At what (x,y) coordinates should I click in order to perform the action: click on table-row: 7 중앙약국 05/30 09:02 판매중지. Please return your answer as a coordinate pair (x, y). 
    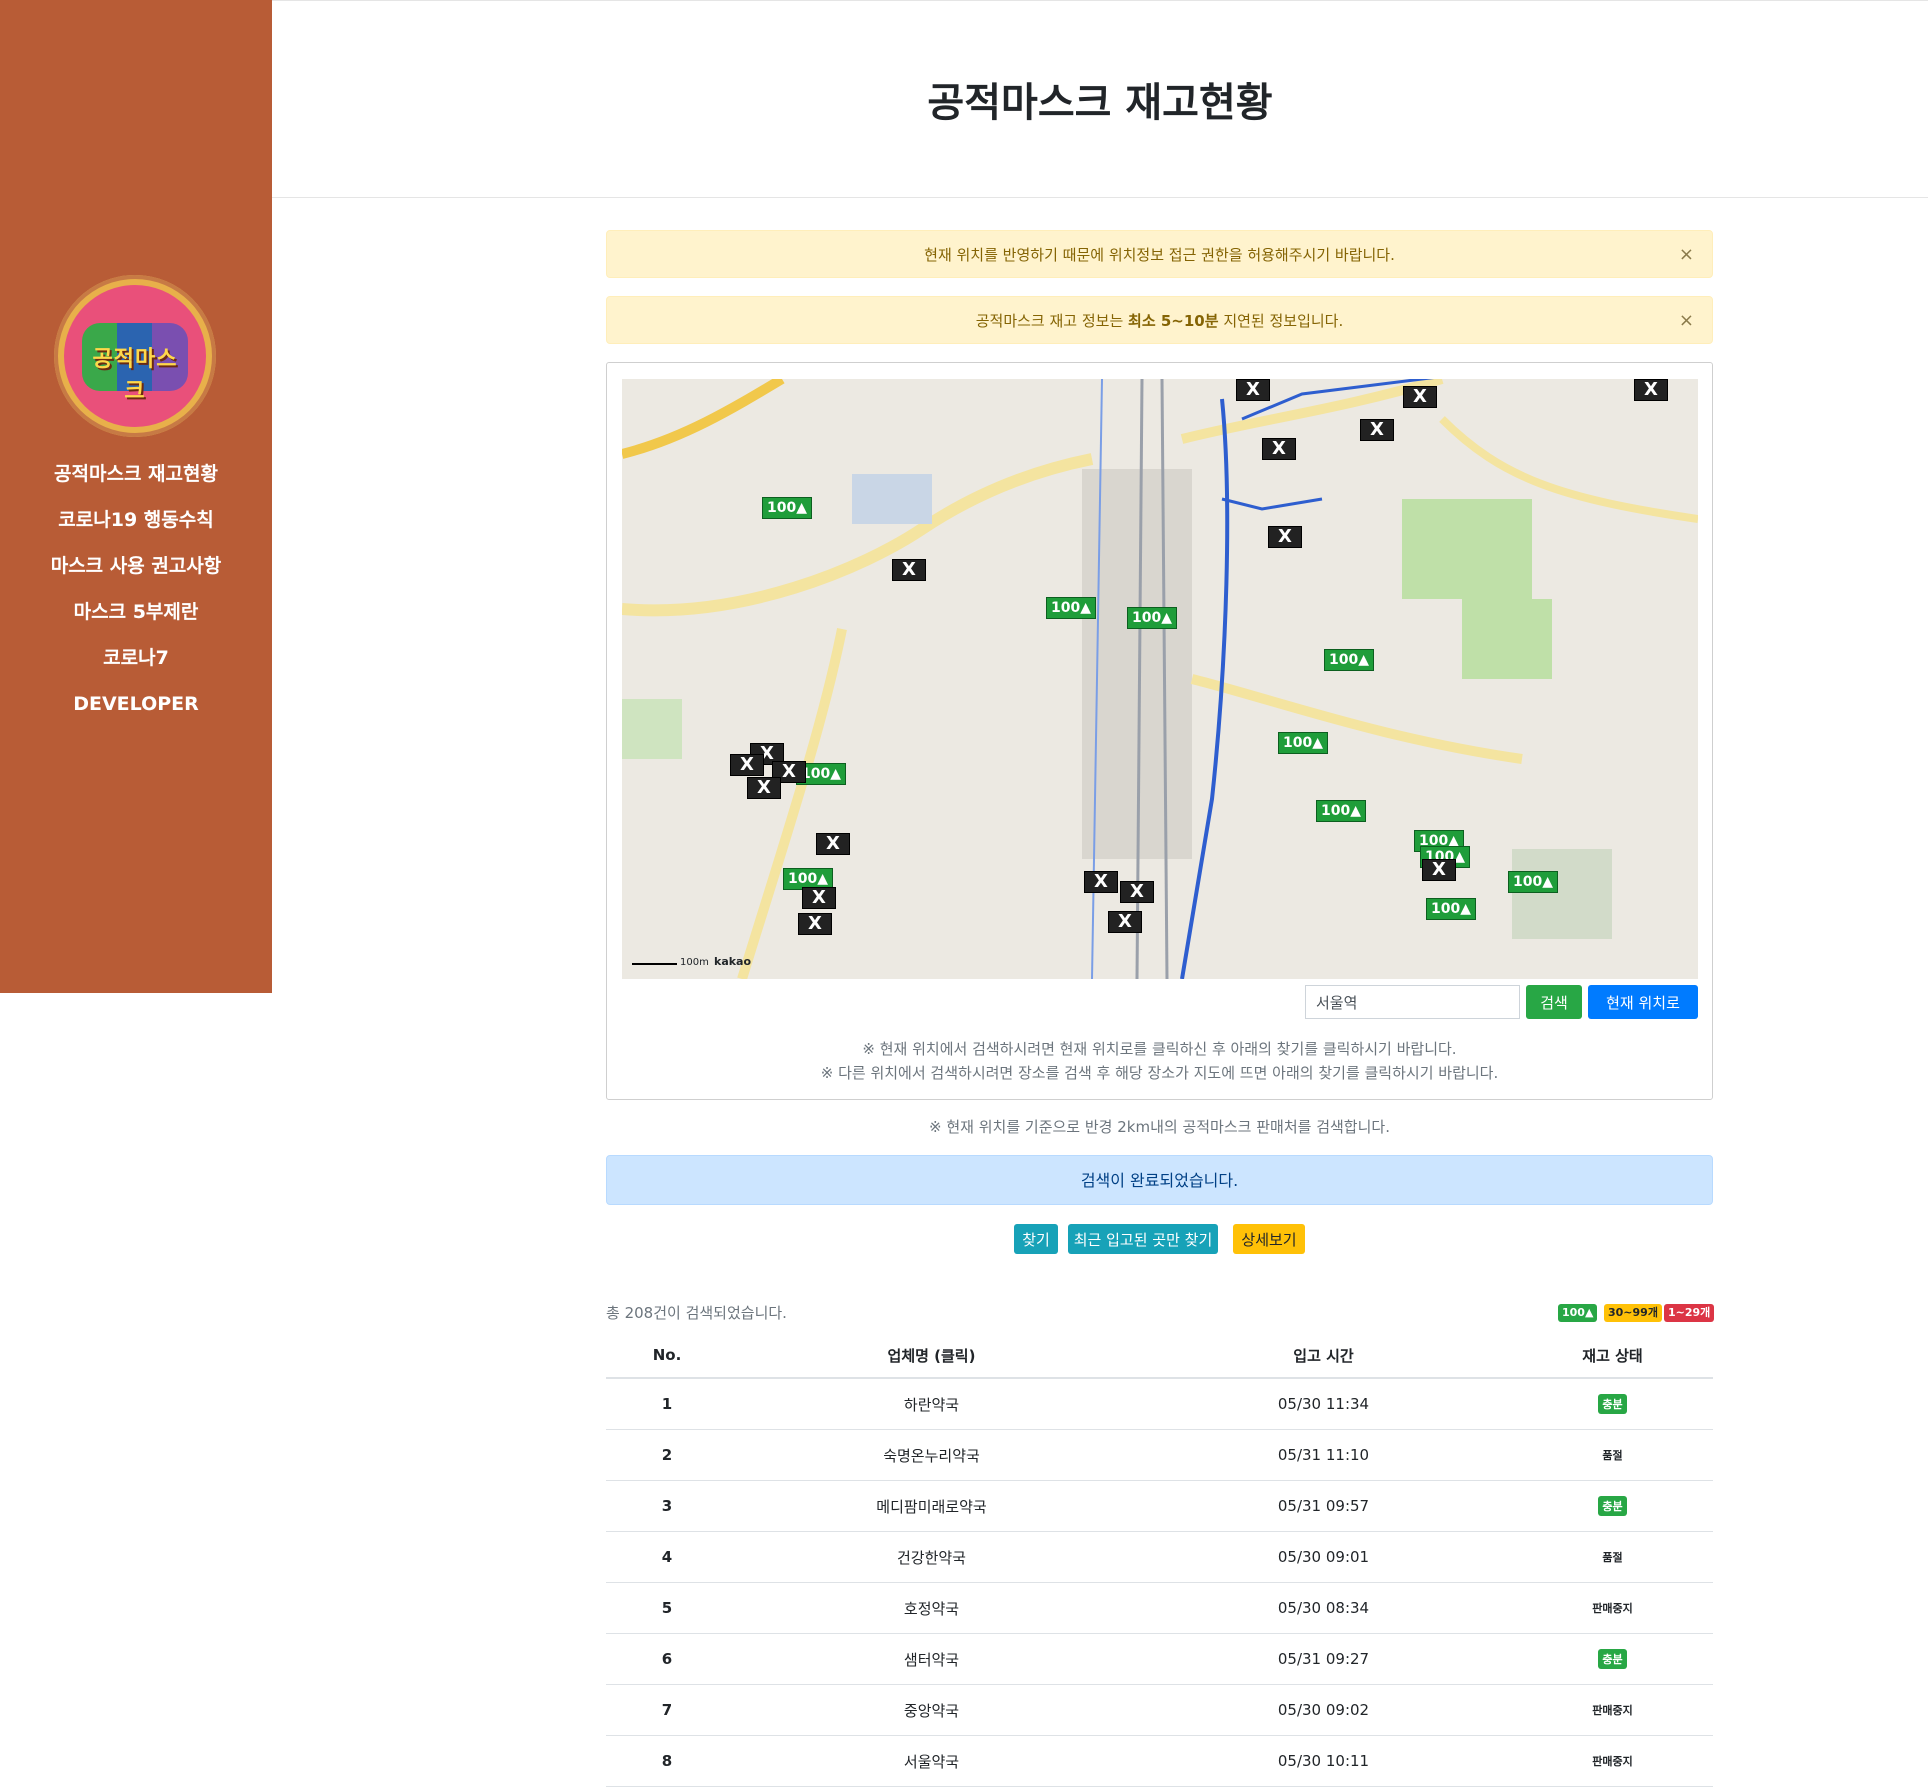
    Looking at the image, I should click on (1159, 1710).